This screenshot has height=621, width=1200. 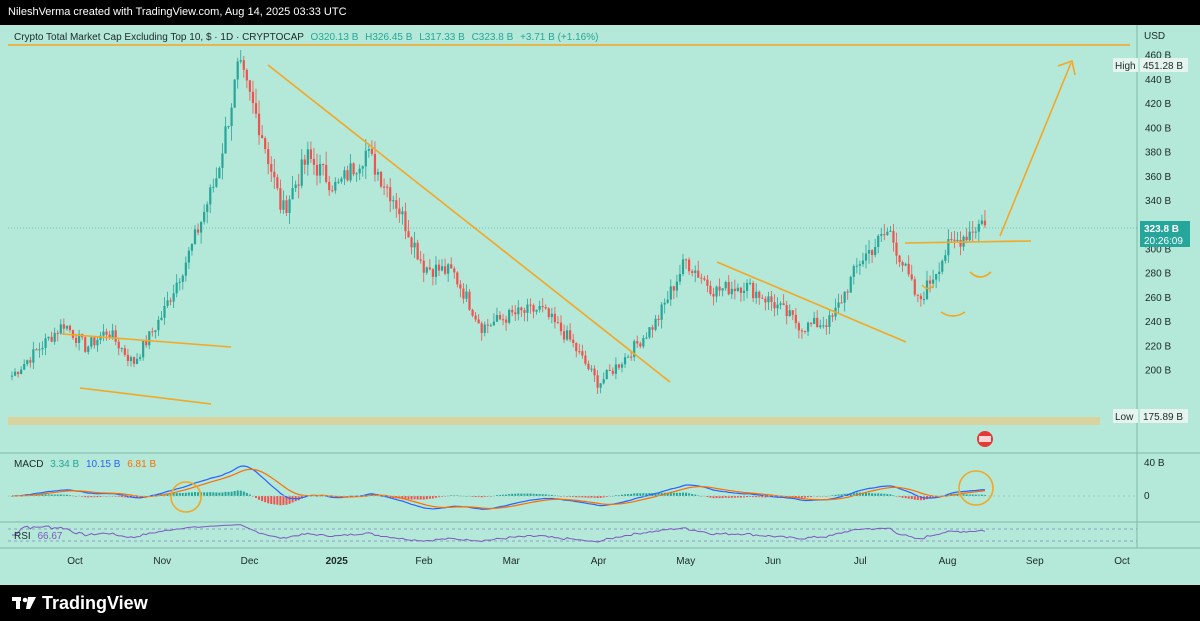 What do you see at coordinates (75, 561) in the screenshot?
I see `time-tick-label: Oct` at bounding box center [75, 561].